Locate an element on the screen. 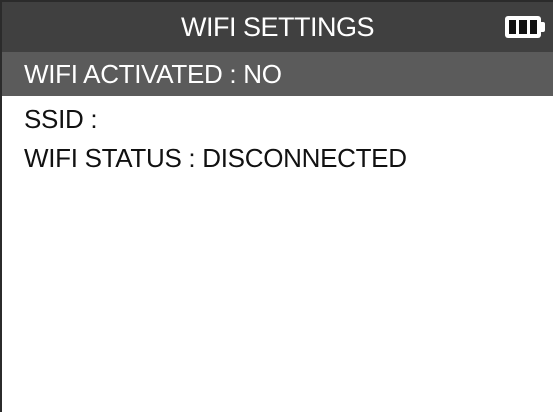 The image size is (553, 412). page-title: WIFI SETTINGS is located at coordinates (278, 27).